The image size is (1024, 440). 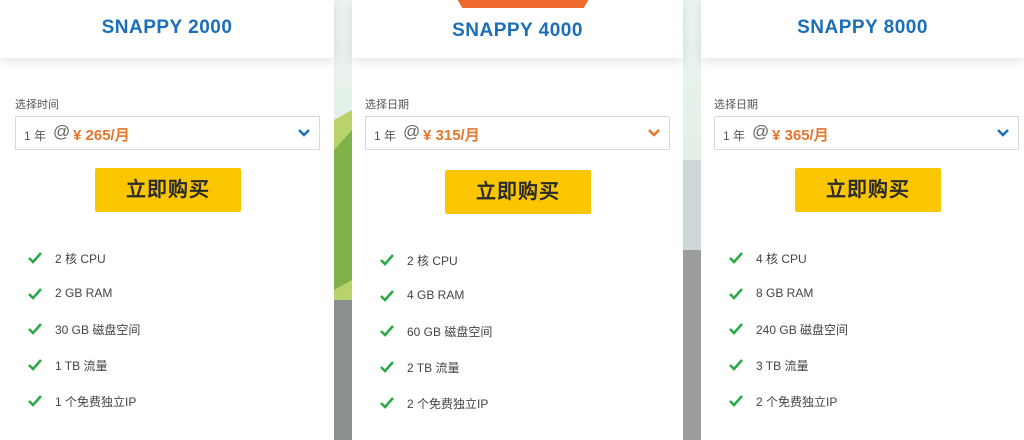 What do you see at coordinates (81, 366) in the screenshot?
I see `feature-text: 1 TB 流量` at bounding box center [81, 366].